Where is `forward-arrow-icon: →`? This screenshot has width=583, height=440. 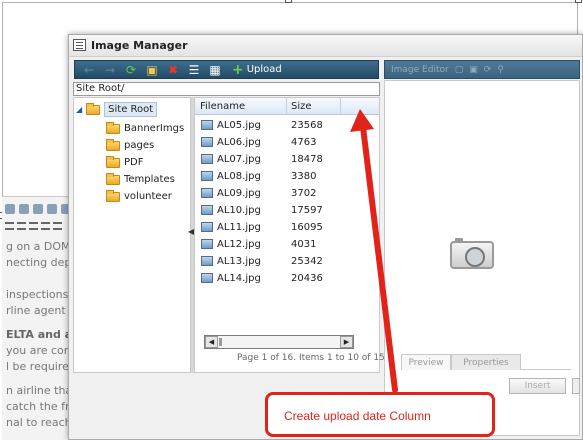
forward-arrow-icon: → is located at coordinates (110, 69).